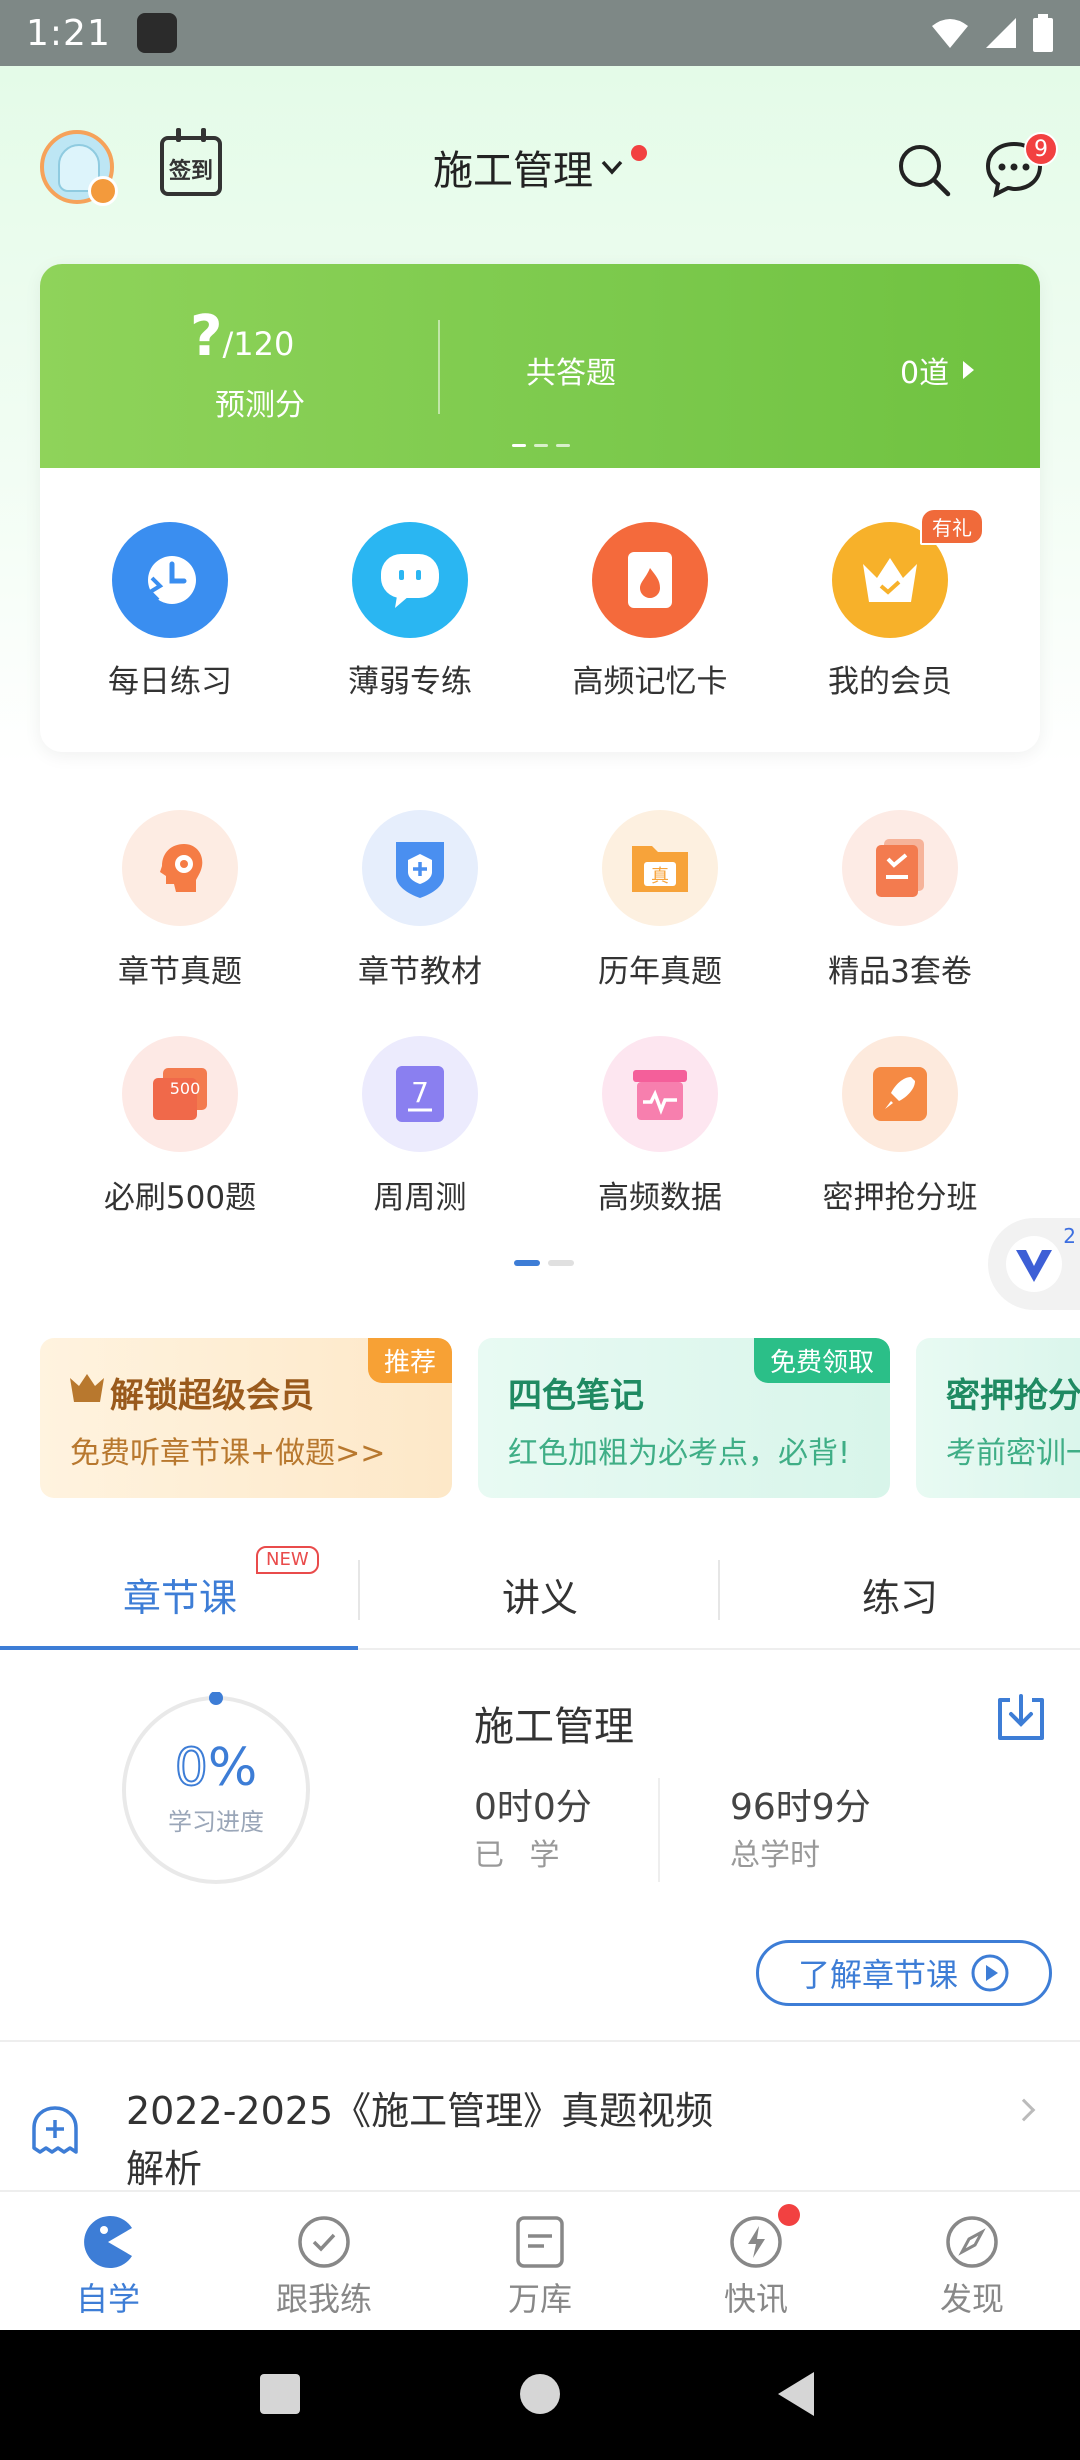 This screenshot has height=2460, width=1080. Describe the element at coordinates (900, 972) in the screenshot. I see `grid-label: 精品3套卷` at that location.